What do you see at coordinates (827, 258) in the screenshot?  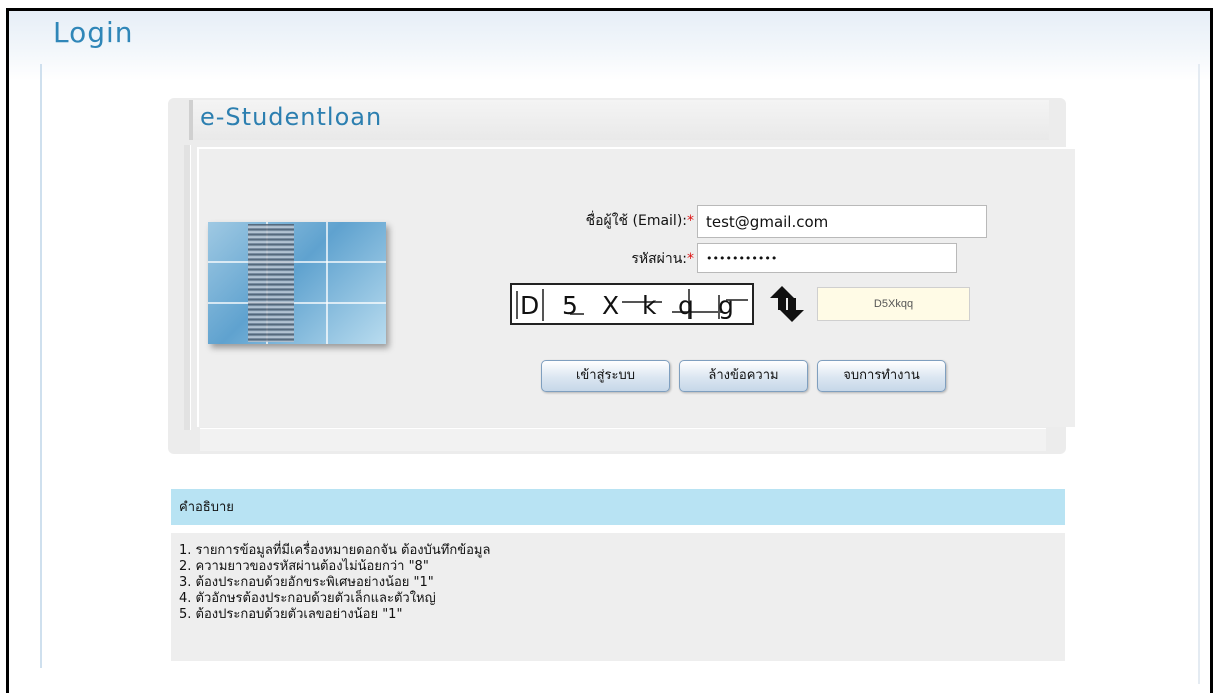 I see `password-input` at bounding box center [827, 258].